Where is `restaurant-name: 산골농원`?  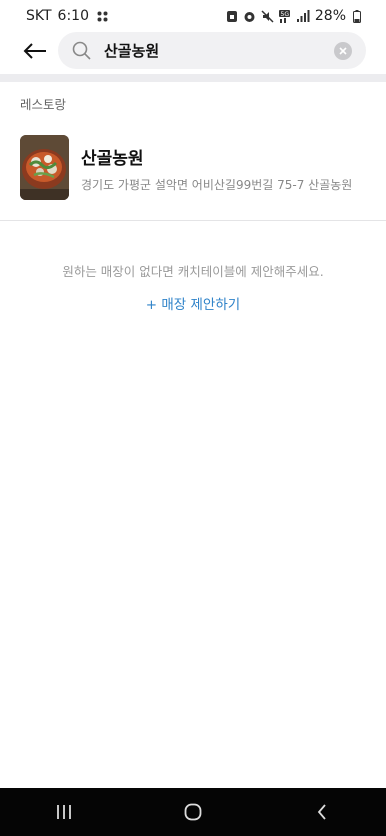
restaurant-name: 산골농원 is located at coordinates (112, 159).